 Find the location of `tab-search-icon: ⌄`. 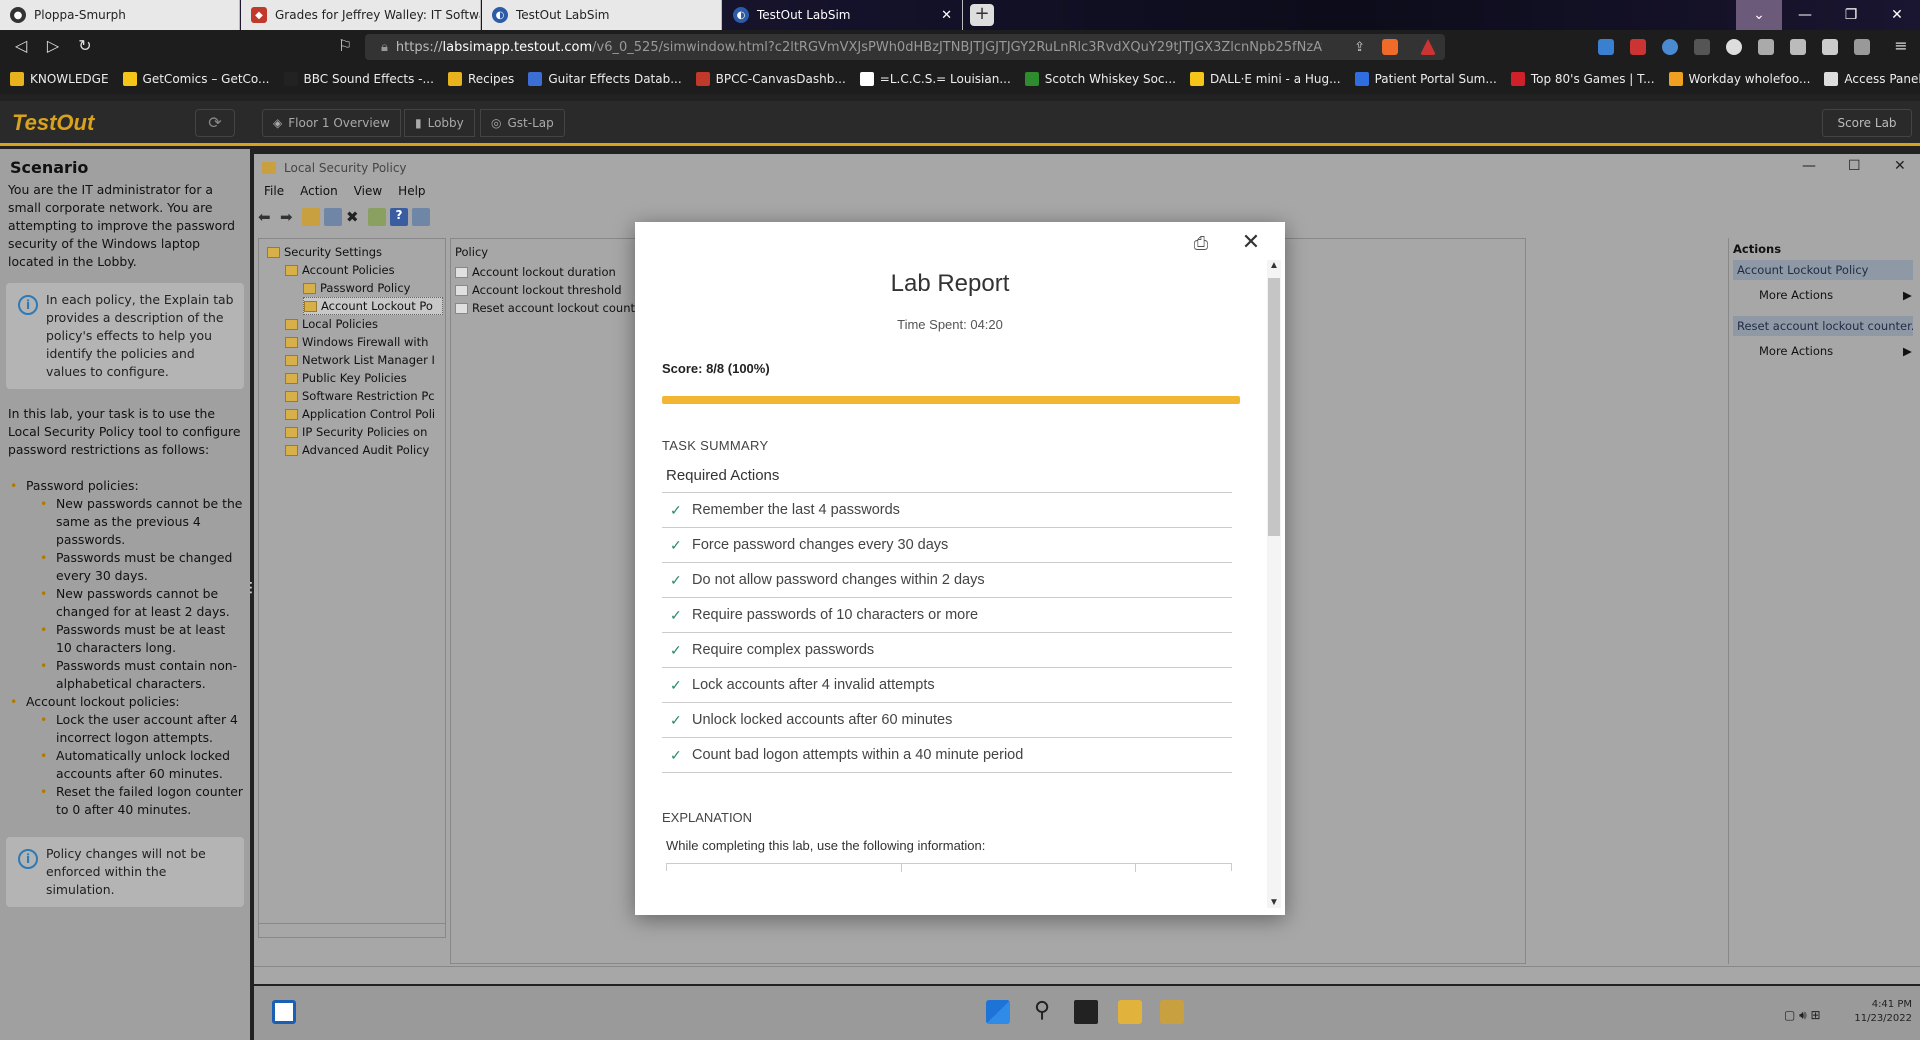

tab-search-icon: ⌄ is located at coordinates (1759, 15).